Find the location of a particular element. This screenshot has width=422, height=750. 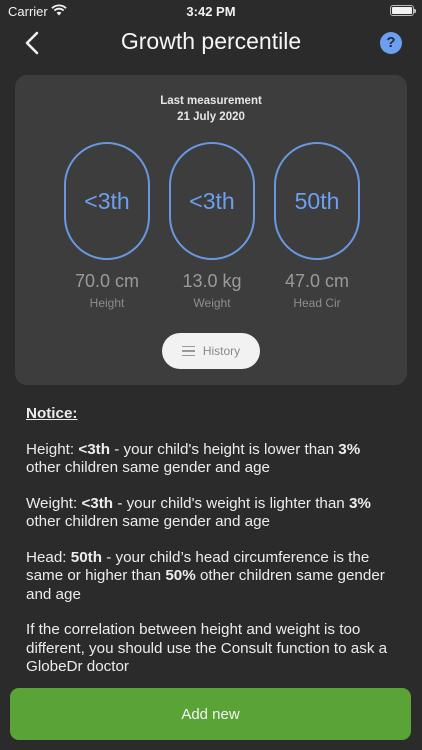

height-value: 70.0 cm is located at coordinates (107, 281).